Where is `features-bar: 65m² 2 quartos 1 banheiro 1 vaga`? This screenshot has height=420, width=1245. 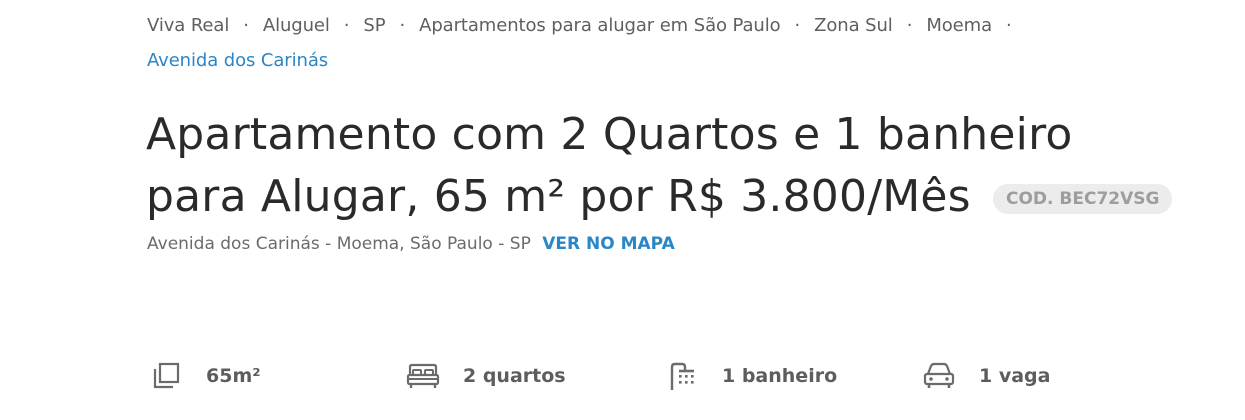 features-bar: 65m² 2 quartos 1 banheiro 1 vaga is located at coordinates (622, 376).